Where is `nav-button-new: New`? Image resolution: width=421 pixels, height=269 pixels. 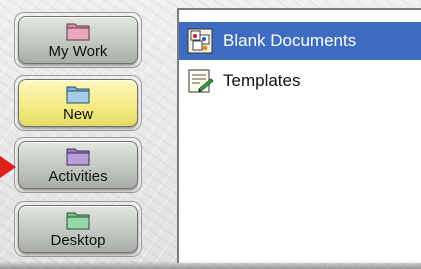 nav-button-new: New is located at coordinates (78, 103).